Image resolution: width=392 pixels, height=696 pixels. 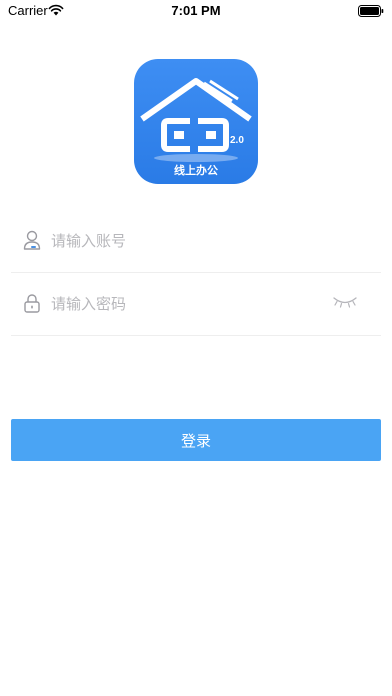 I want to click on status-bar: Carrier 7:01 PM, so click(x=196, y=11).